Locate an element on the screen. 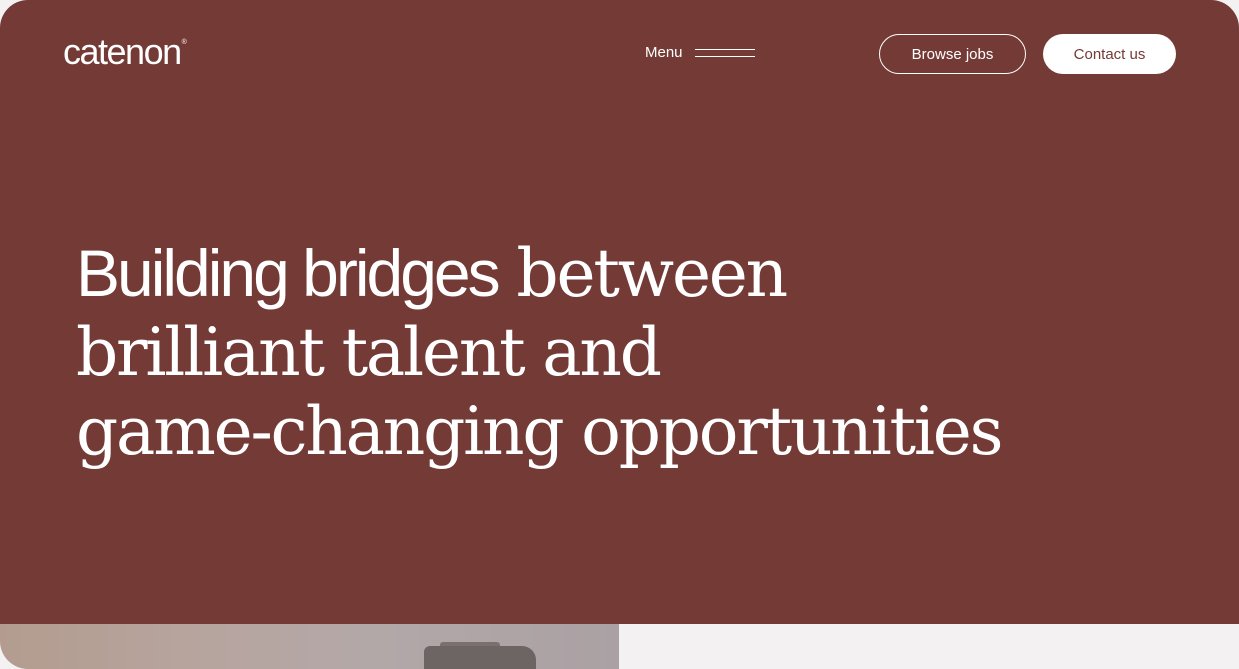  feature-image is located at coordinates (309, 646).